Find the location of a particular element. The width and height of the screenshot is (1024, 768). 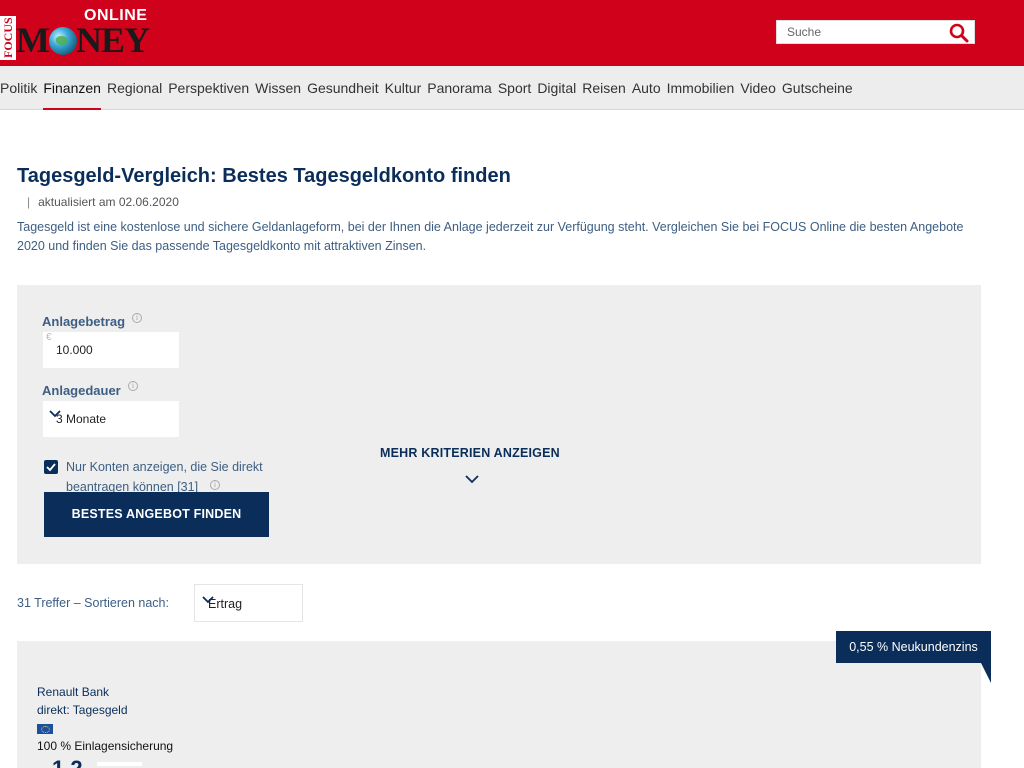

search-box is located at coordinates (875, 32).